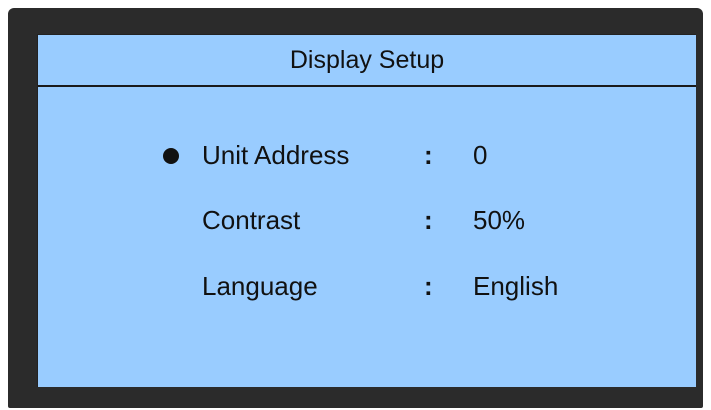 The image size is (711, 410). What do you see at coordinates (276, 155) in the screenshot?
I see `menu-item-label: Unit Address` at bounding box center [276, 155].